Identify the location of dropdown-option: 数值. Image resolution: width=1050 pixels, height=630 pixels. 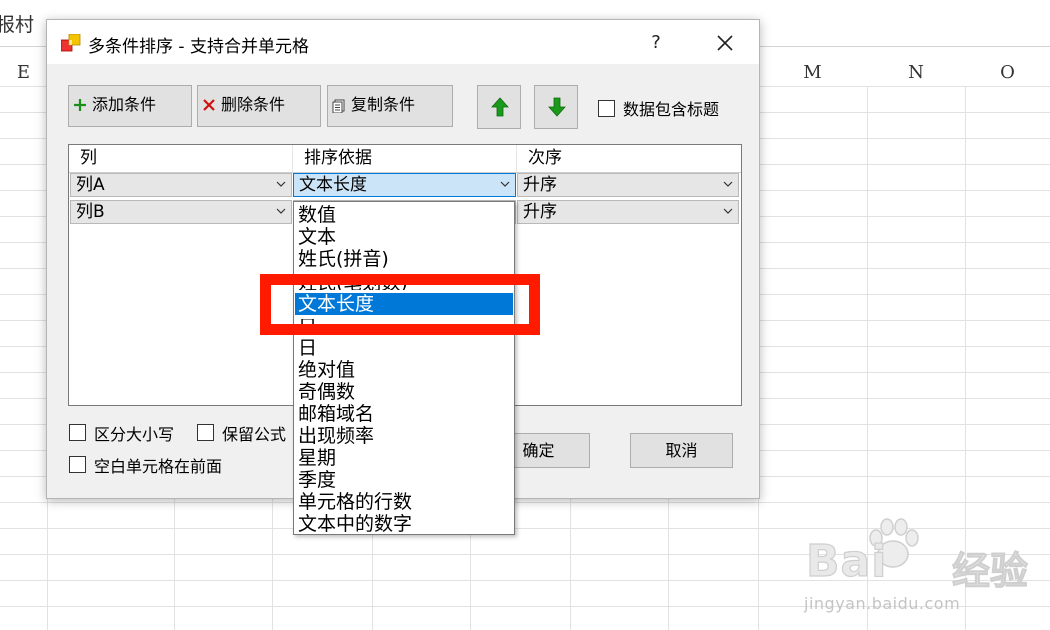
(404, 215).